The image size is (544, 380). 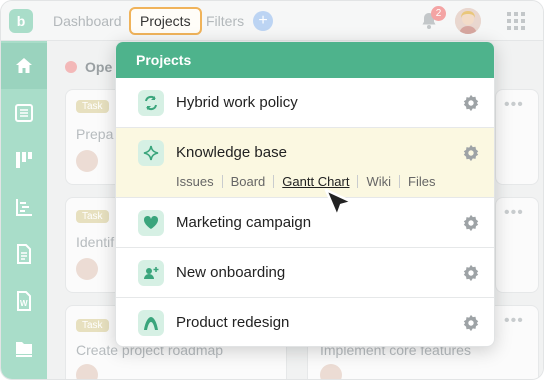 What do you see at coordinates (87, 21) in the screenshot?
I see `nav-dashboard: Dashboard` at bounding box center [87, 21].